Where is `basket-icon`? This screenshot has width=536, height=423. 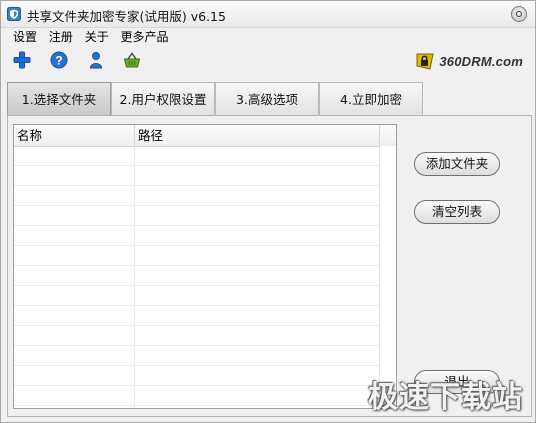 basket-icon is located at coordinates (132, 60).